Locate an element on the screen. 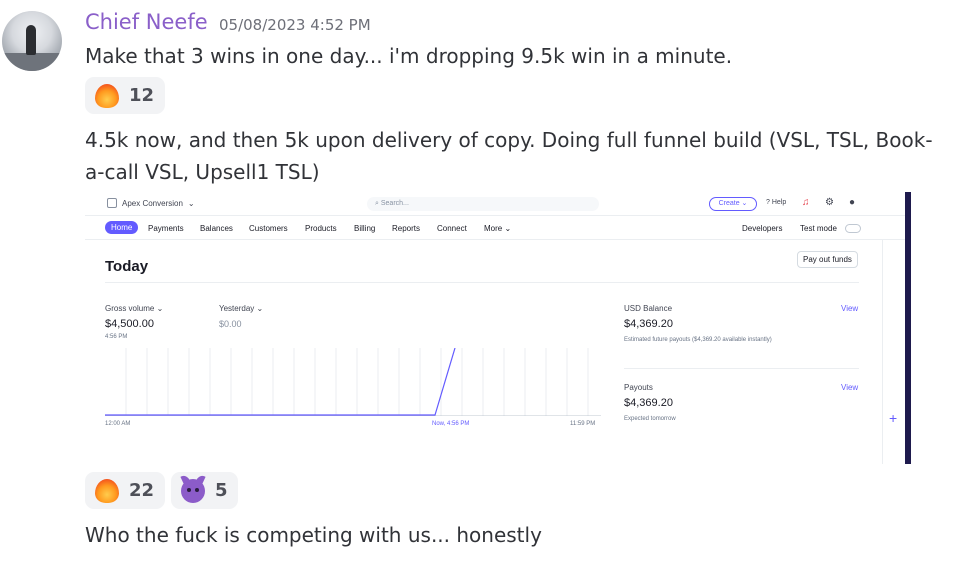 The image size is (973, 568). pay-out-funds-button: Pay out funds is located at coordinates (827, 259).